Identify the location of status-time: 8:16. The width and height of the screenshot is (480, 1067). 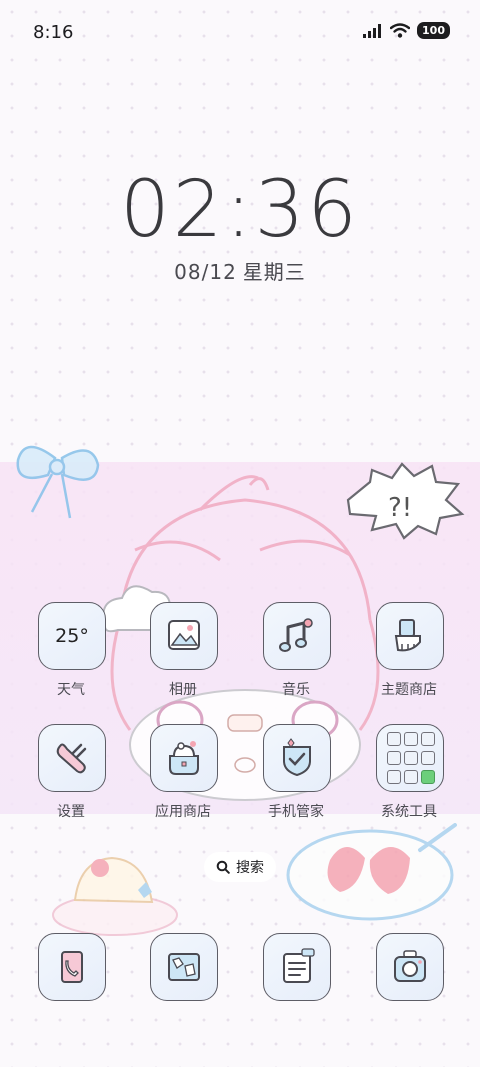
(53, 32).